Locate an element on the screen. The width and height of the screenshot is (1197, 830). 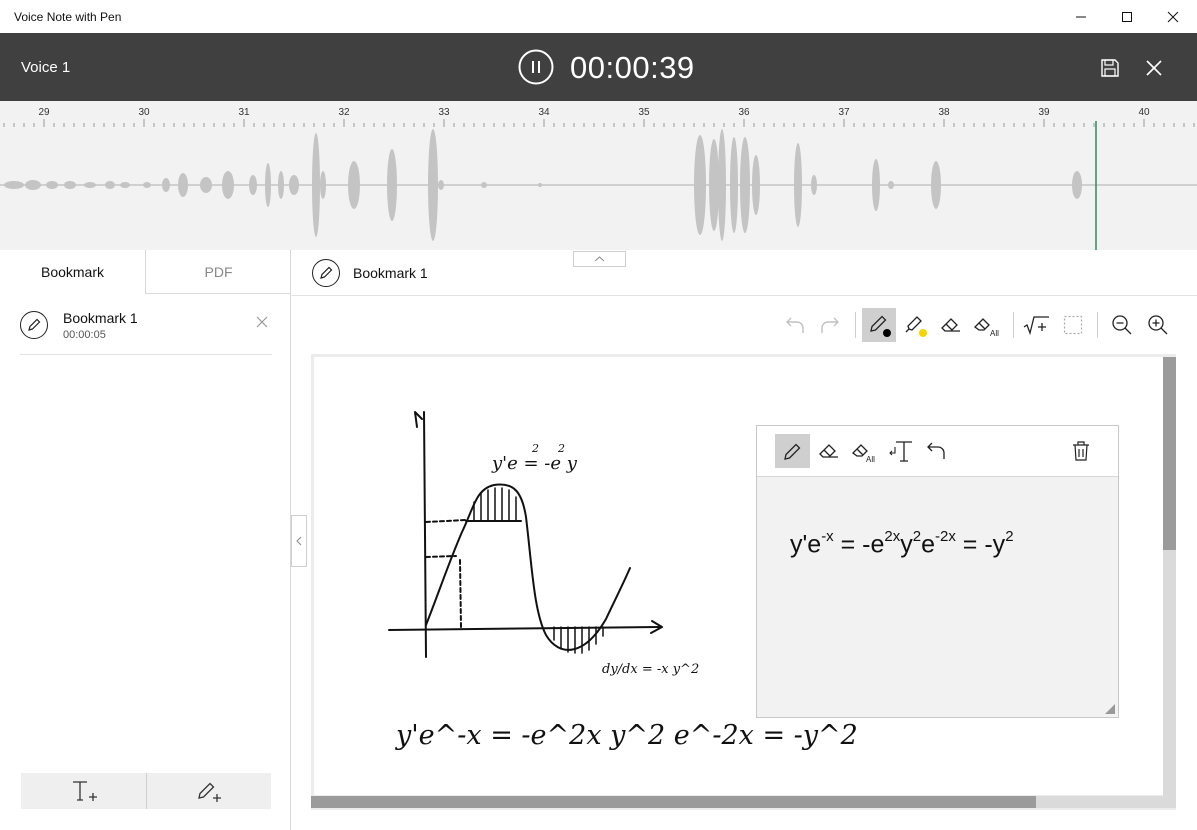
zoom-in-button is located at coordinates (1158, 325).